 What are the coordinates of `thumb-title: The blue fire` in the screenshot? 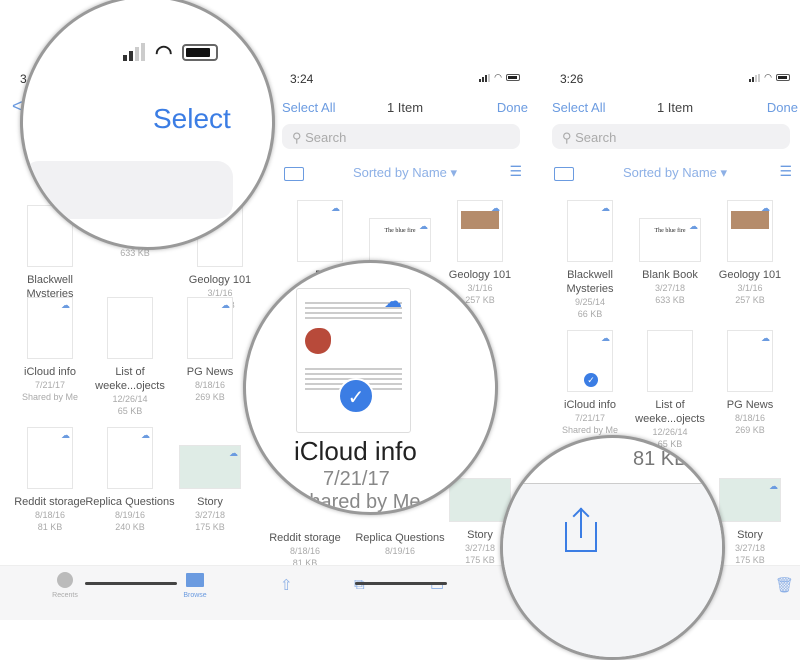 It's located at (400, 231).